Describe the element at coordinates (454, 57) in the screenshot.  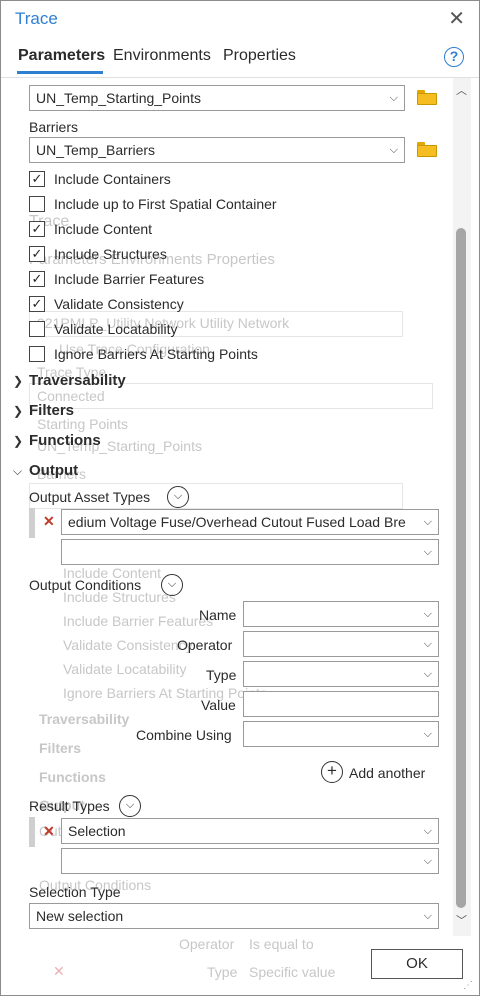
I see `help-icon: ?` at that location.